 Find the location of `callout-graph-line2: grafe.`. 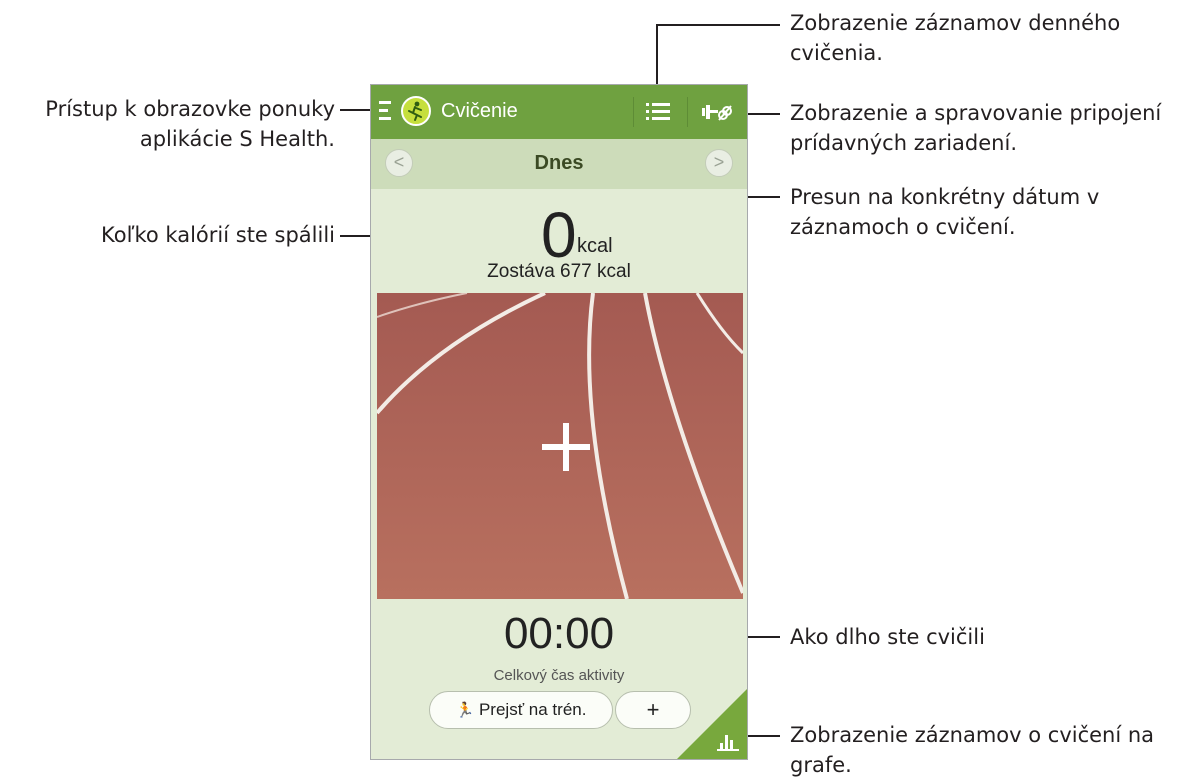

callout-graph-line2: grafe. is located at coordinates (821, 765).